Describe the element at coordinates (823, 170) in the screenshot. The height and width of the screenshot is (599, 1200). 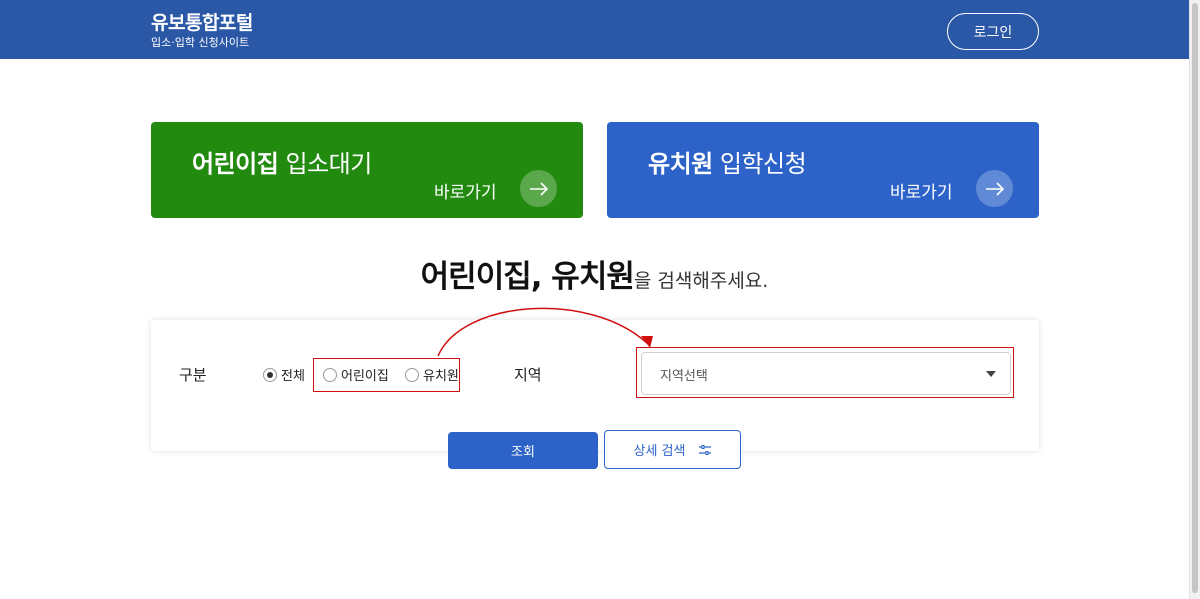
I see `kindergarten-apply-card: 유치원 입학신청 바로가기` at that location.